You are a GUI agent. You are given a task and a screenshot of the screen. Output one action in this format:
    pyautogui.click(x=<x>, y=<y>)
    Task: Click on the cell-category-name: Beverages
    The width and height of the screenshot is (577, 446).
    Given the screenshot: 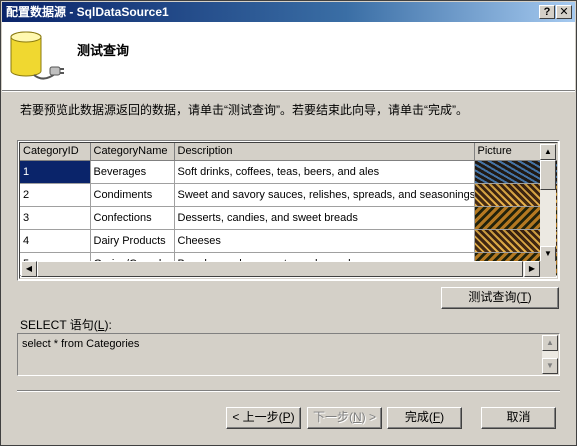 What is the action you would take?
    pyautogui.click(x=132, y=172)
    